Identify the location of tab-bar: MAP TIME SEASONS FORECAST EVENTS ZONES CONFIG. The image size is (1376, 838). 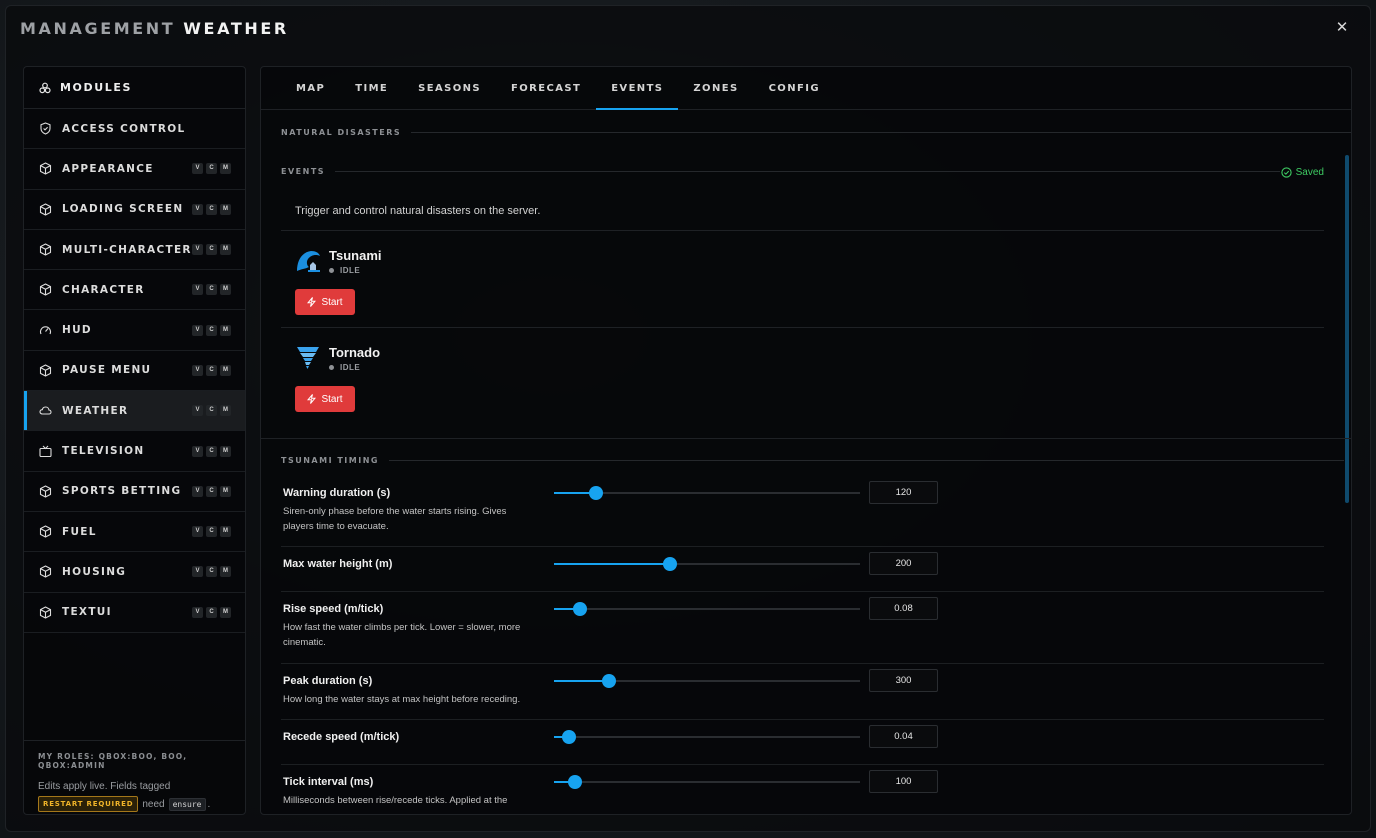
(806, 88).